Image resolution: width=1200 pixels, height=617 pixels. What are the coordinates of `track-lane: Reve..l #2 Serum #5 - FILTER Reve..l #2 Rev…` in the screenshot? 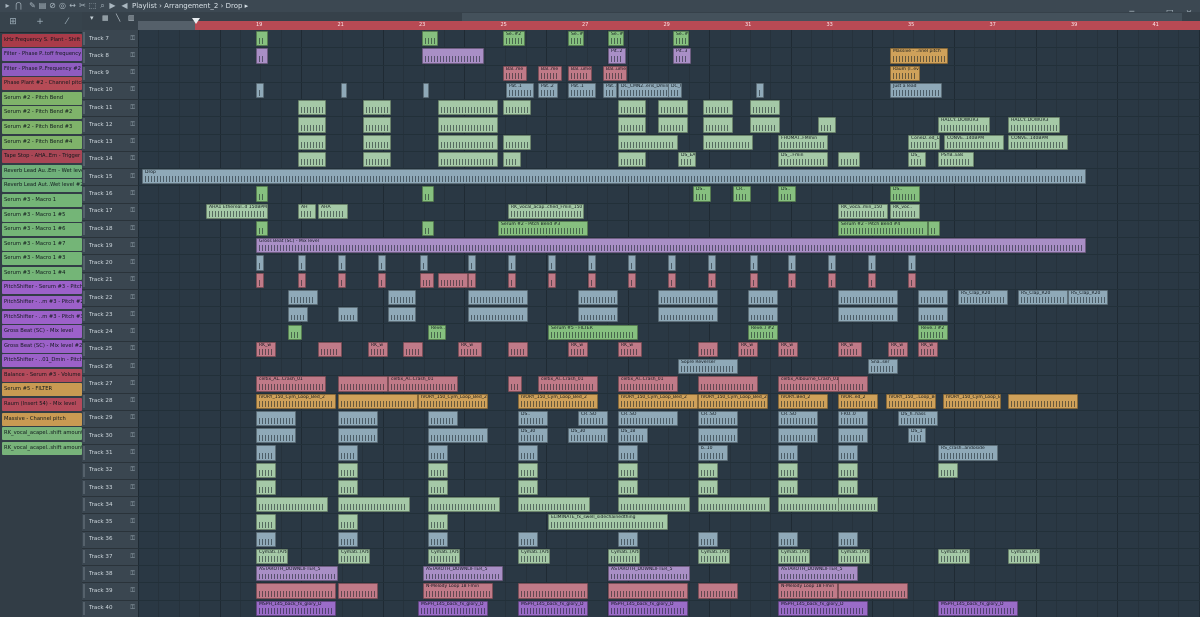 It's located at (669, 333).